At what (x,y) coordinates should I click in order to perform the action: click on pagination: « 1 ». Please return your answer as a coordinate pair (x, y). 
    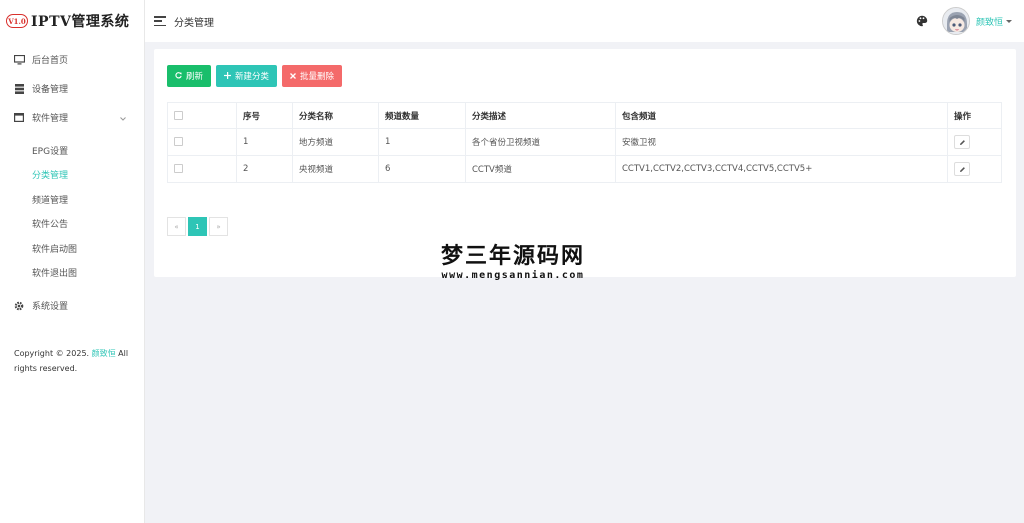
    Looking at the image, I should click on (198, 226).